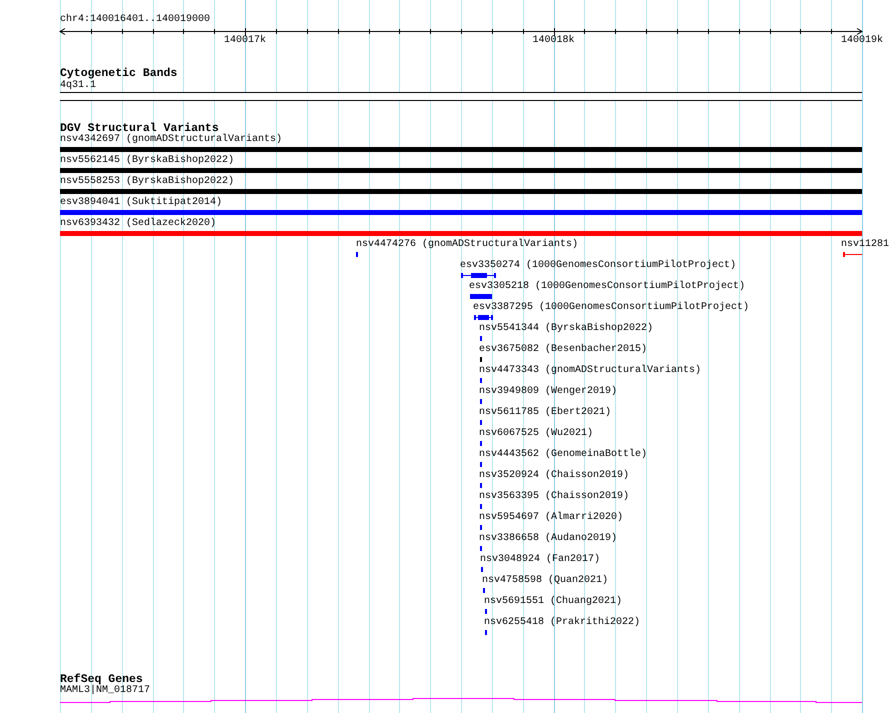 The height and width of the screenshot is (713, 890). I want to click on track-title: Cytogenetic Bands, so click(119, 73).